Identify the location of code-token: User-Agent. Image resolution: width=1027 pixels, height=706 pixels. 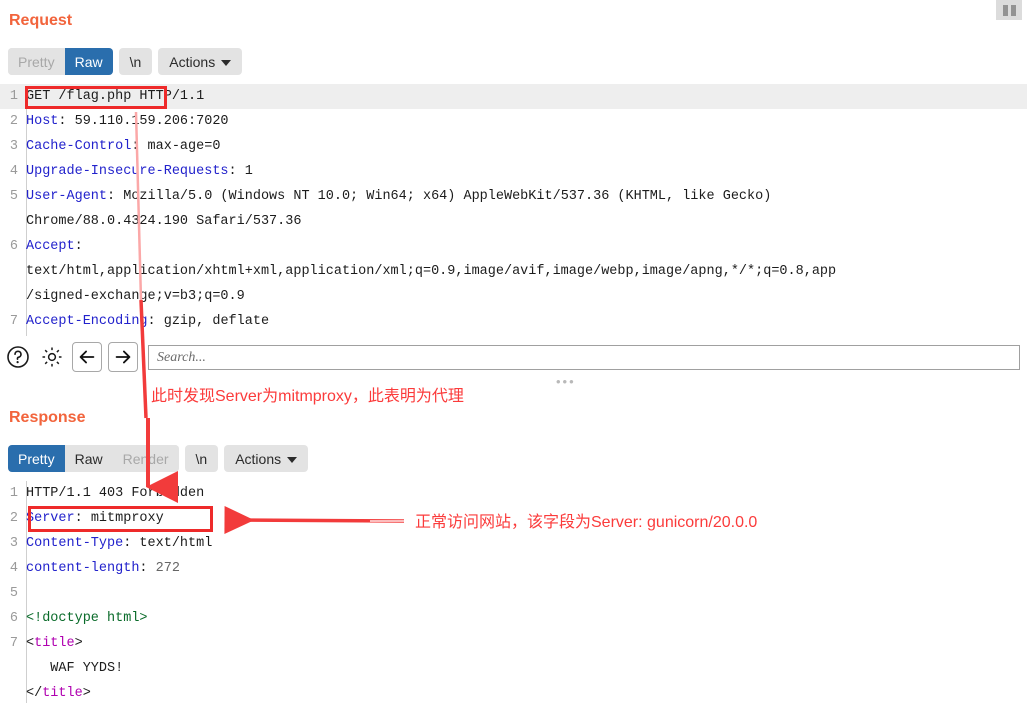
(67, 196).